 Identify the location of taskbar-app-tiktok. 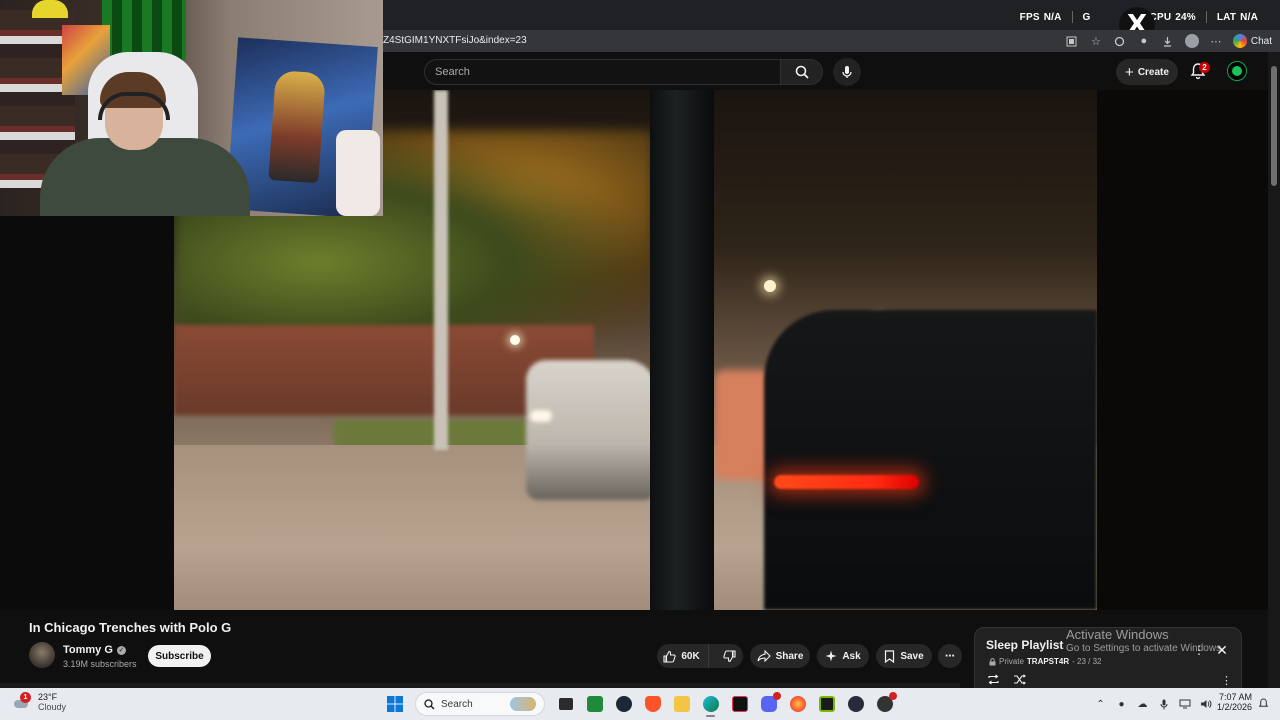
(739, 704).